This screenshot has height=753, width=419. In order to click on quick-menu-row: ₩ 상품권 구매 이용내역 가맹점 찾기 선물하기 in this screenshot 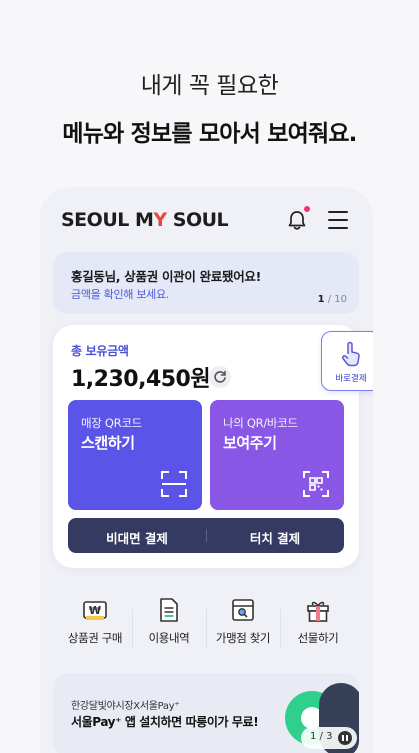, I will do `click(206, 626)`.